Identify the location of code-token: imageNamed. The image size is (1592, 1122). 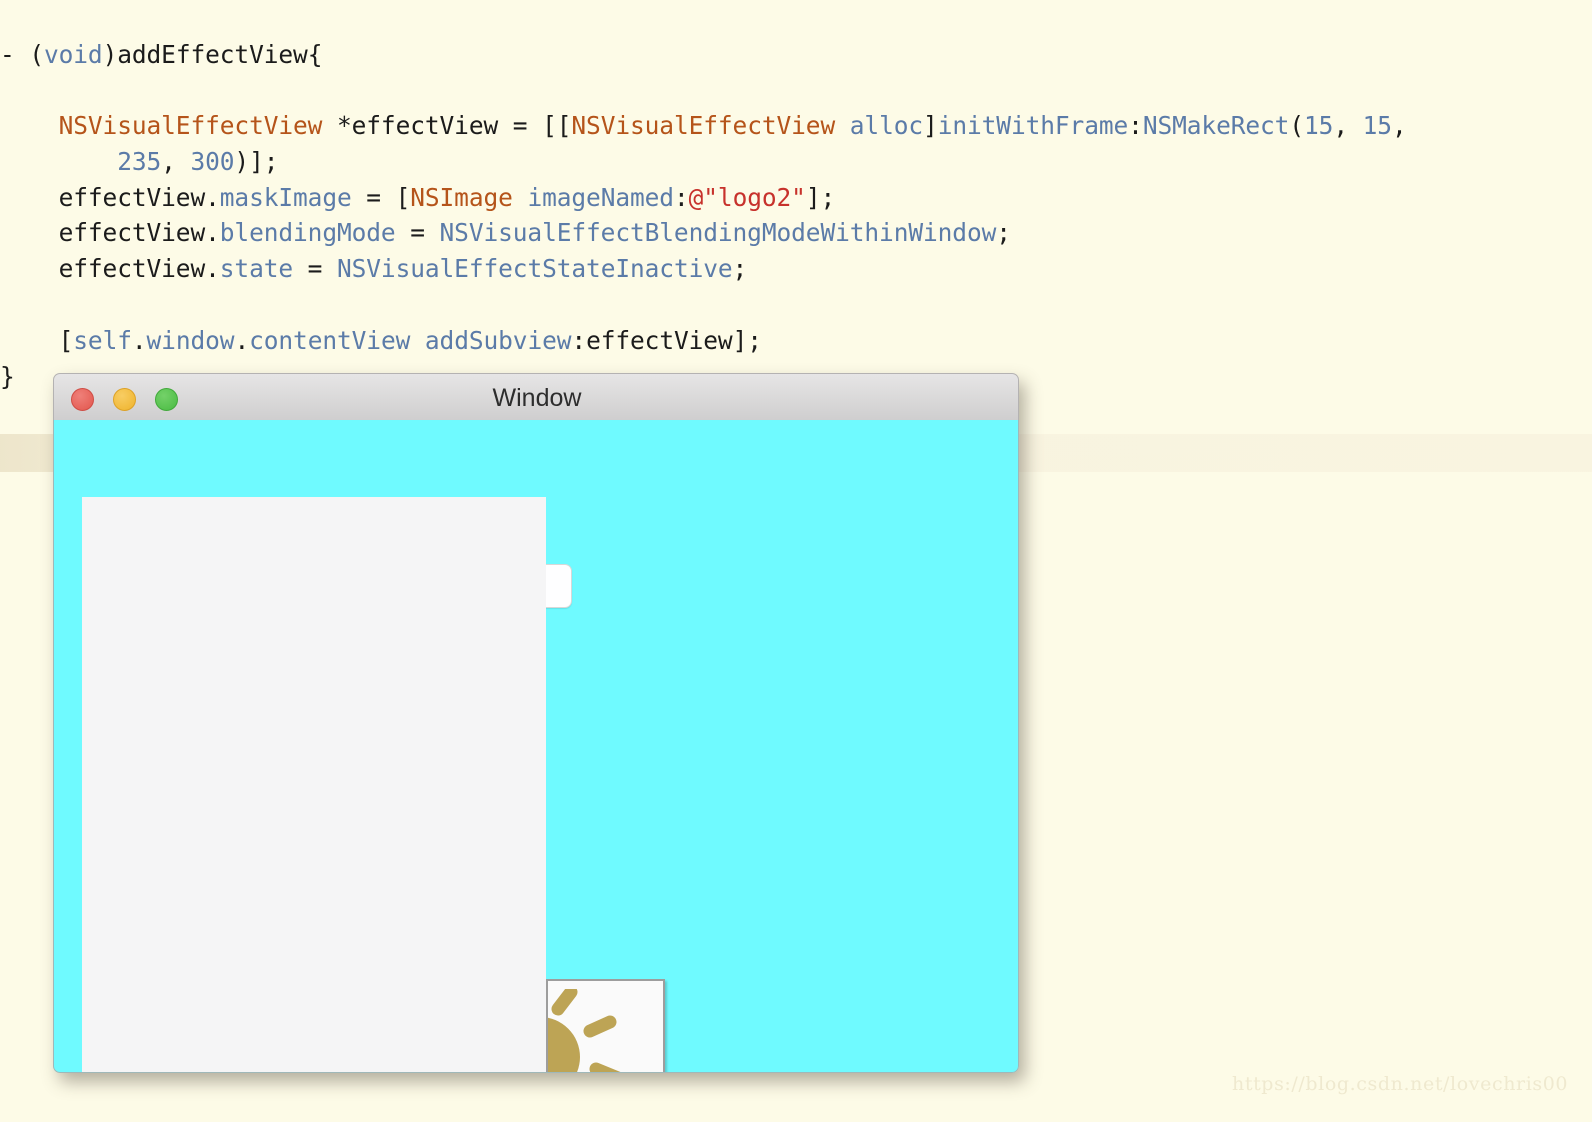
(600, 197).